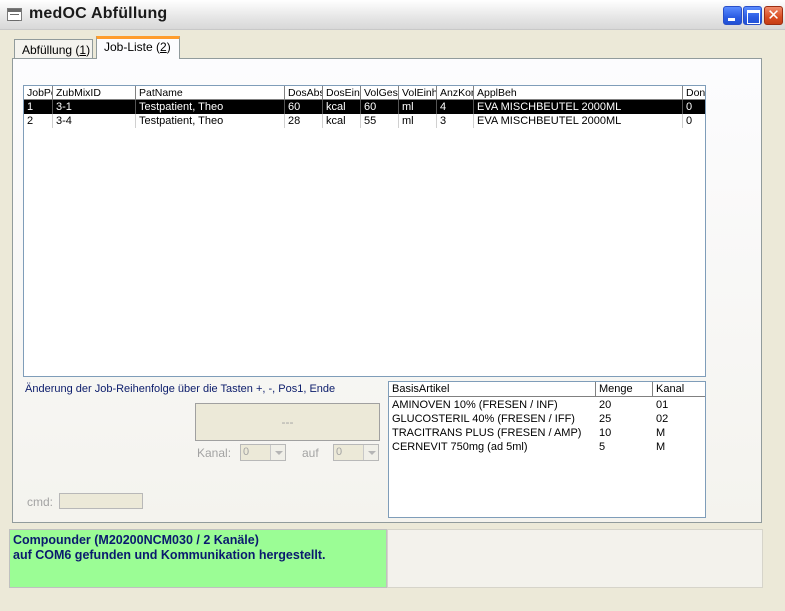 The height and width of the screenshot is (611, 785). What do you see at coordinates (246, 452) in the screenshot?
I see `kanal-select-value: 0` at bounding box center [246, 452].